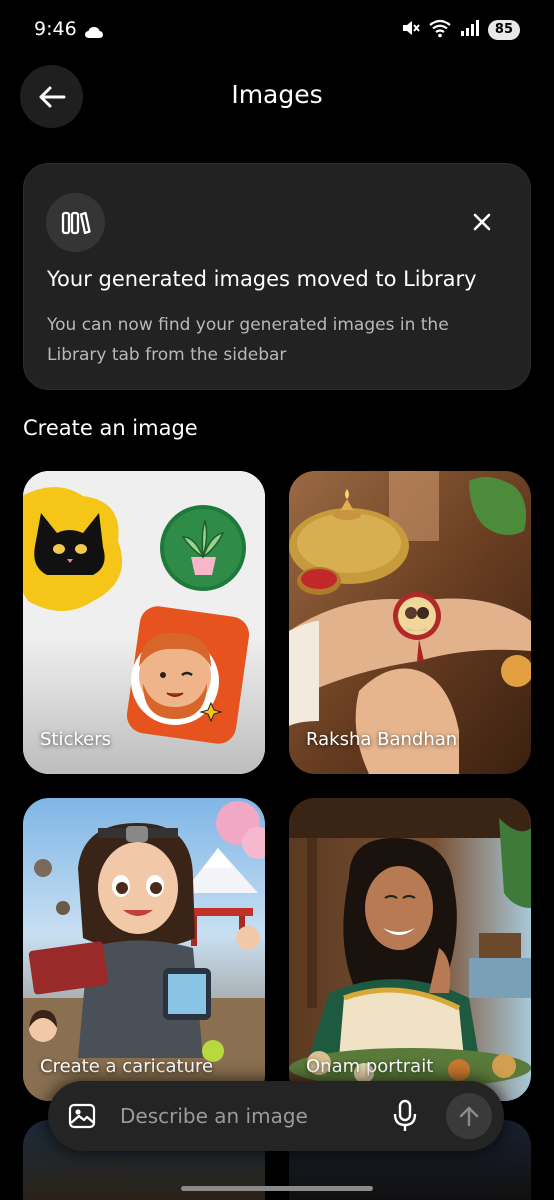  Describe the element at coordinates (482, 222) in the screenshot. I see `close-icon` at that location.